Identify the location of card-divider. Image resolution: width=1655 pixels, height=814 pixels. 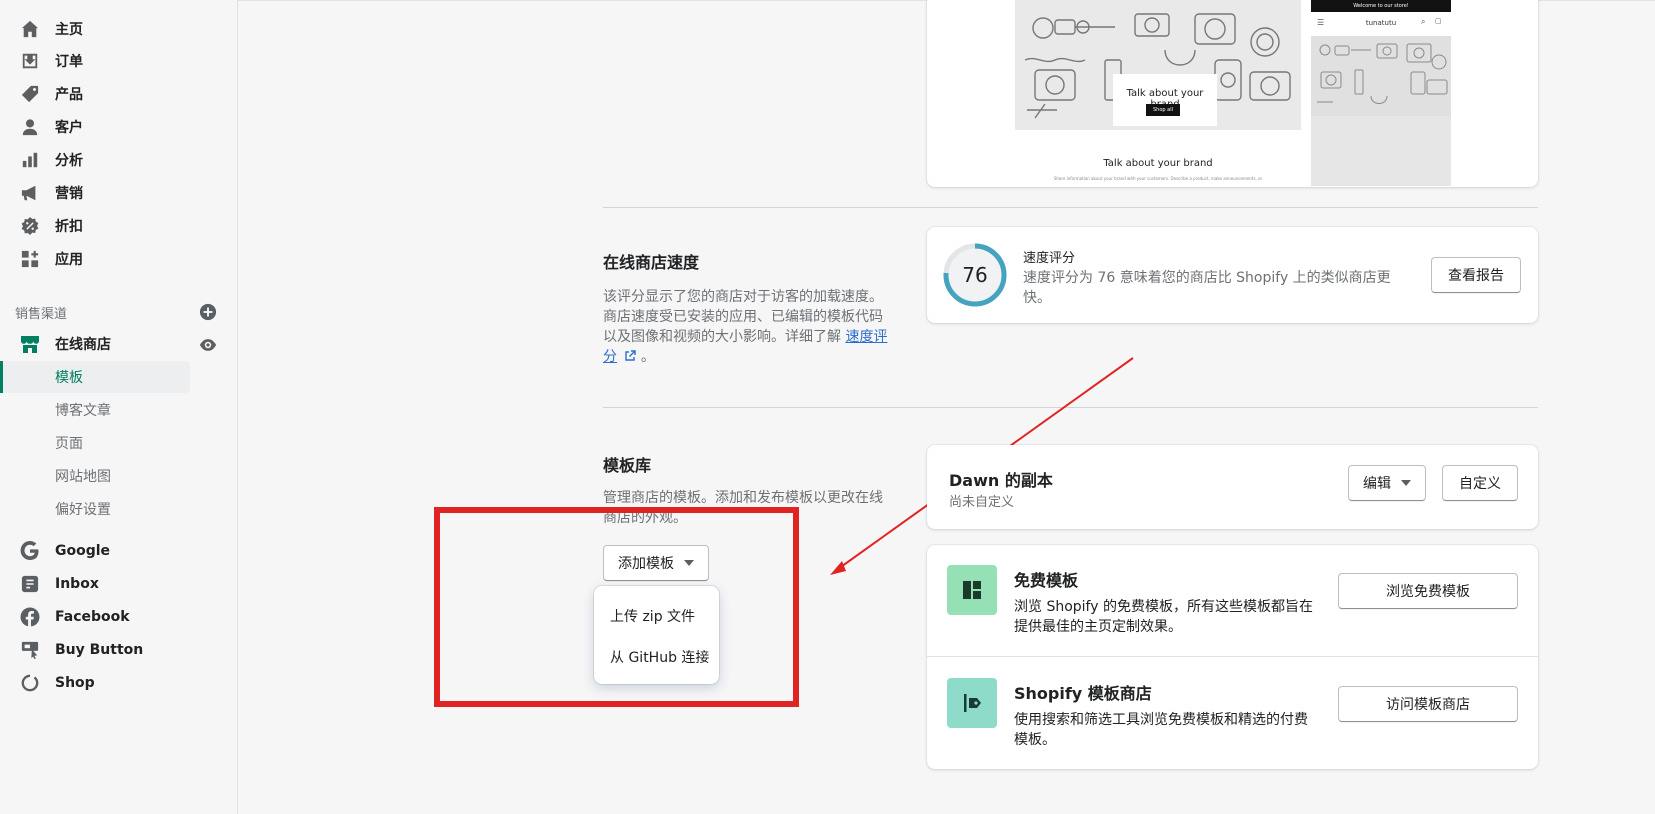
(1232, 656).